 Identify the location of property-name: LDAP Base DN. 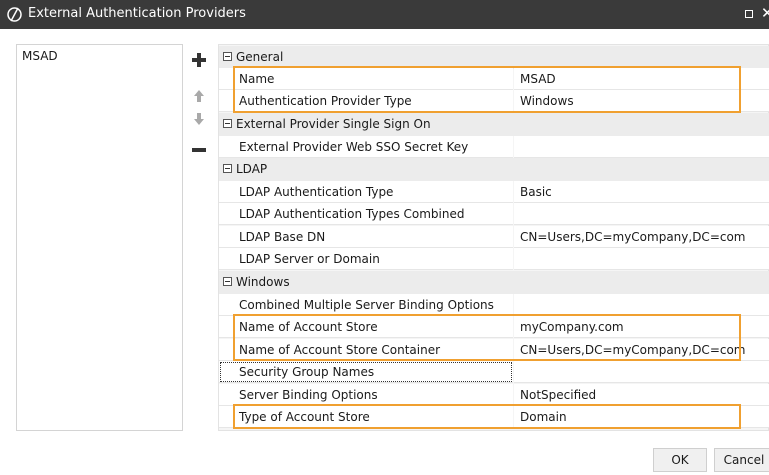
(366, 237).